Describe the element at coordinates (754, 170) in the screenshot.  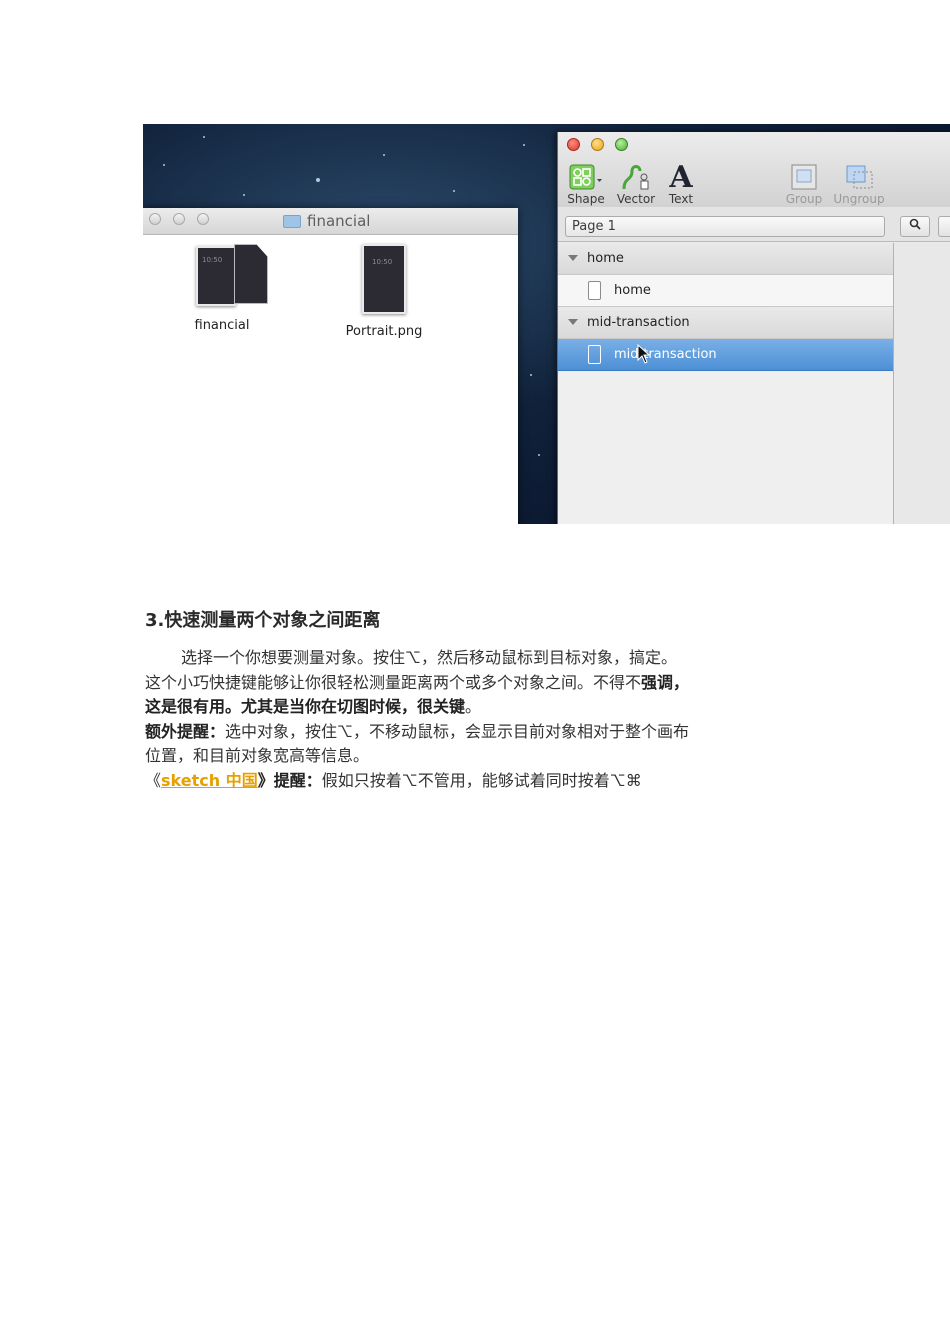
I see `sketch-toolbar: Shape Vector A Text Group Ungroup` at that location.